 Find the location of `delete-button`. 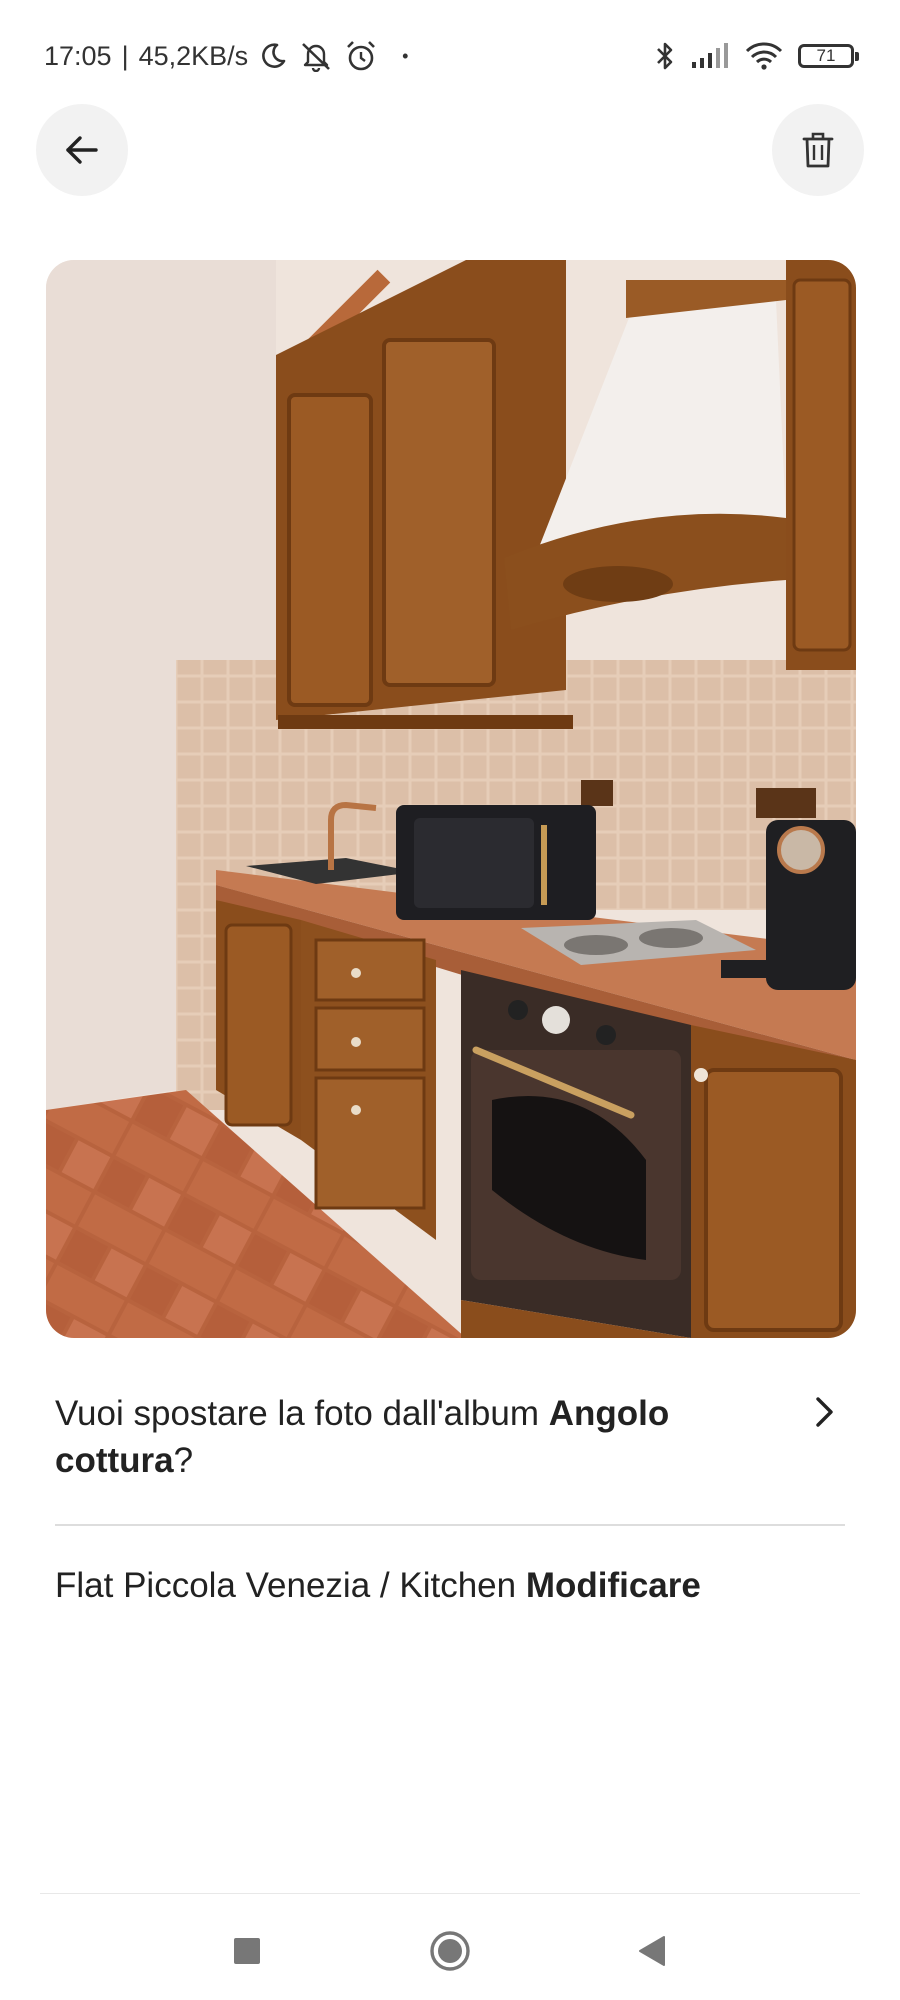

delete-button is located at coordinates (818, 150).